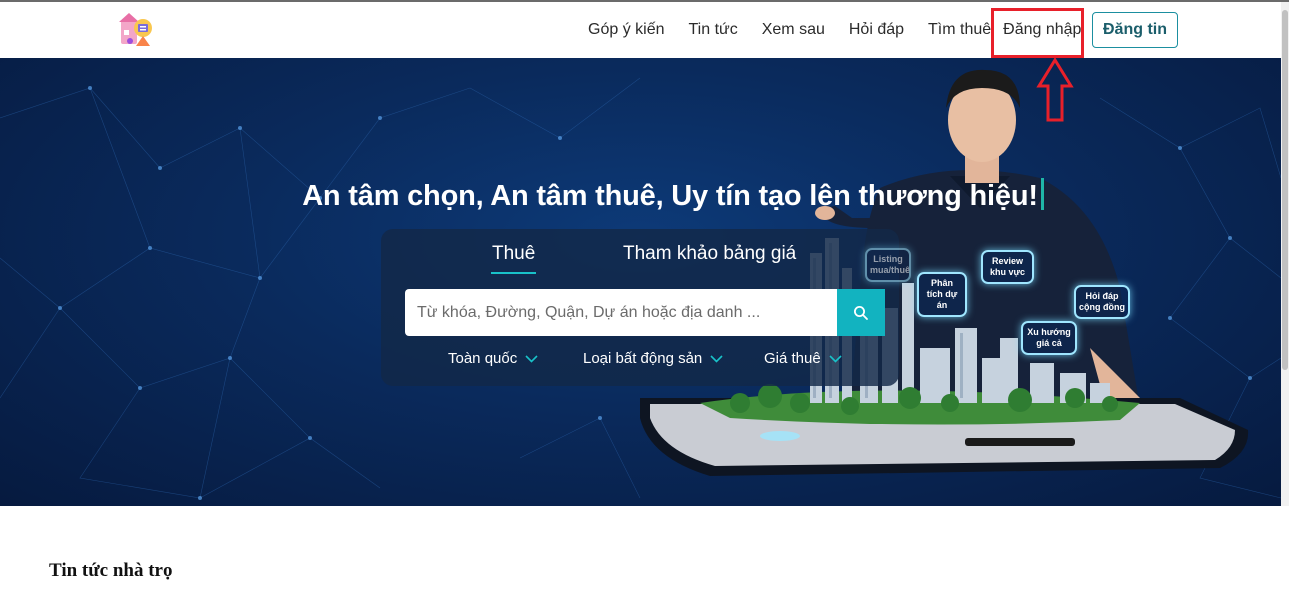 The height and width of the screenshot is (590, 1289). What do you see at coordinates (792, 358) in the screenshot?
I see `price-filter-label: Giá thuê` at bounding box center [792, 358].